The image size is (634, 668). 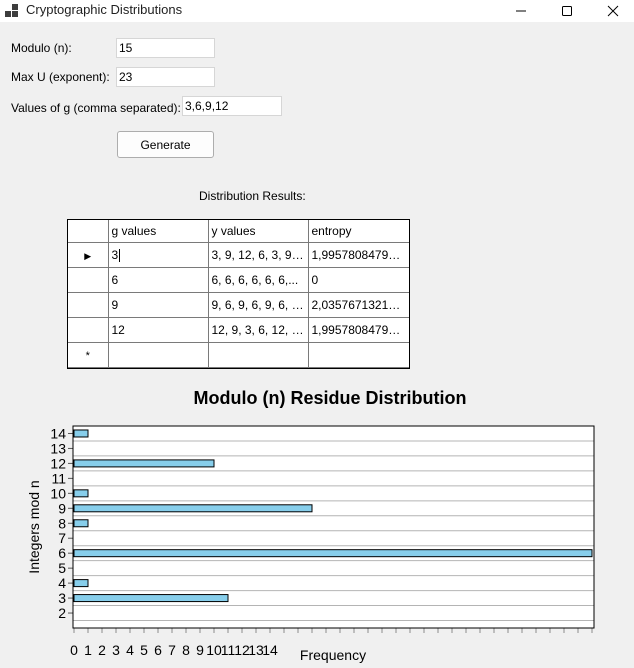 I want to click on close-icon, so click(x=613, y=11).